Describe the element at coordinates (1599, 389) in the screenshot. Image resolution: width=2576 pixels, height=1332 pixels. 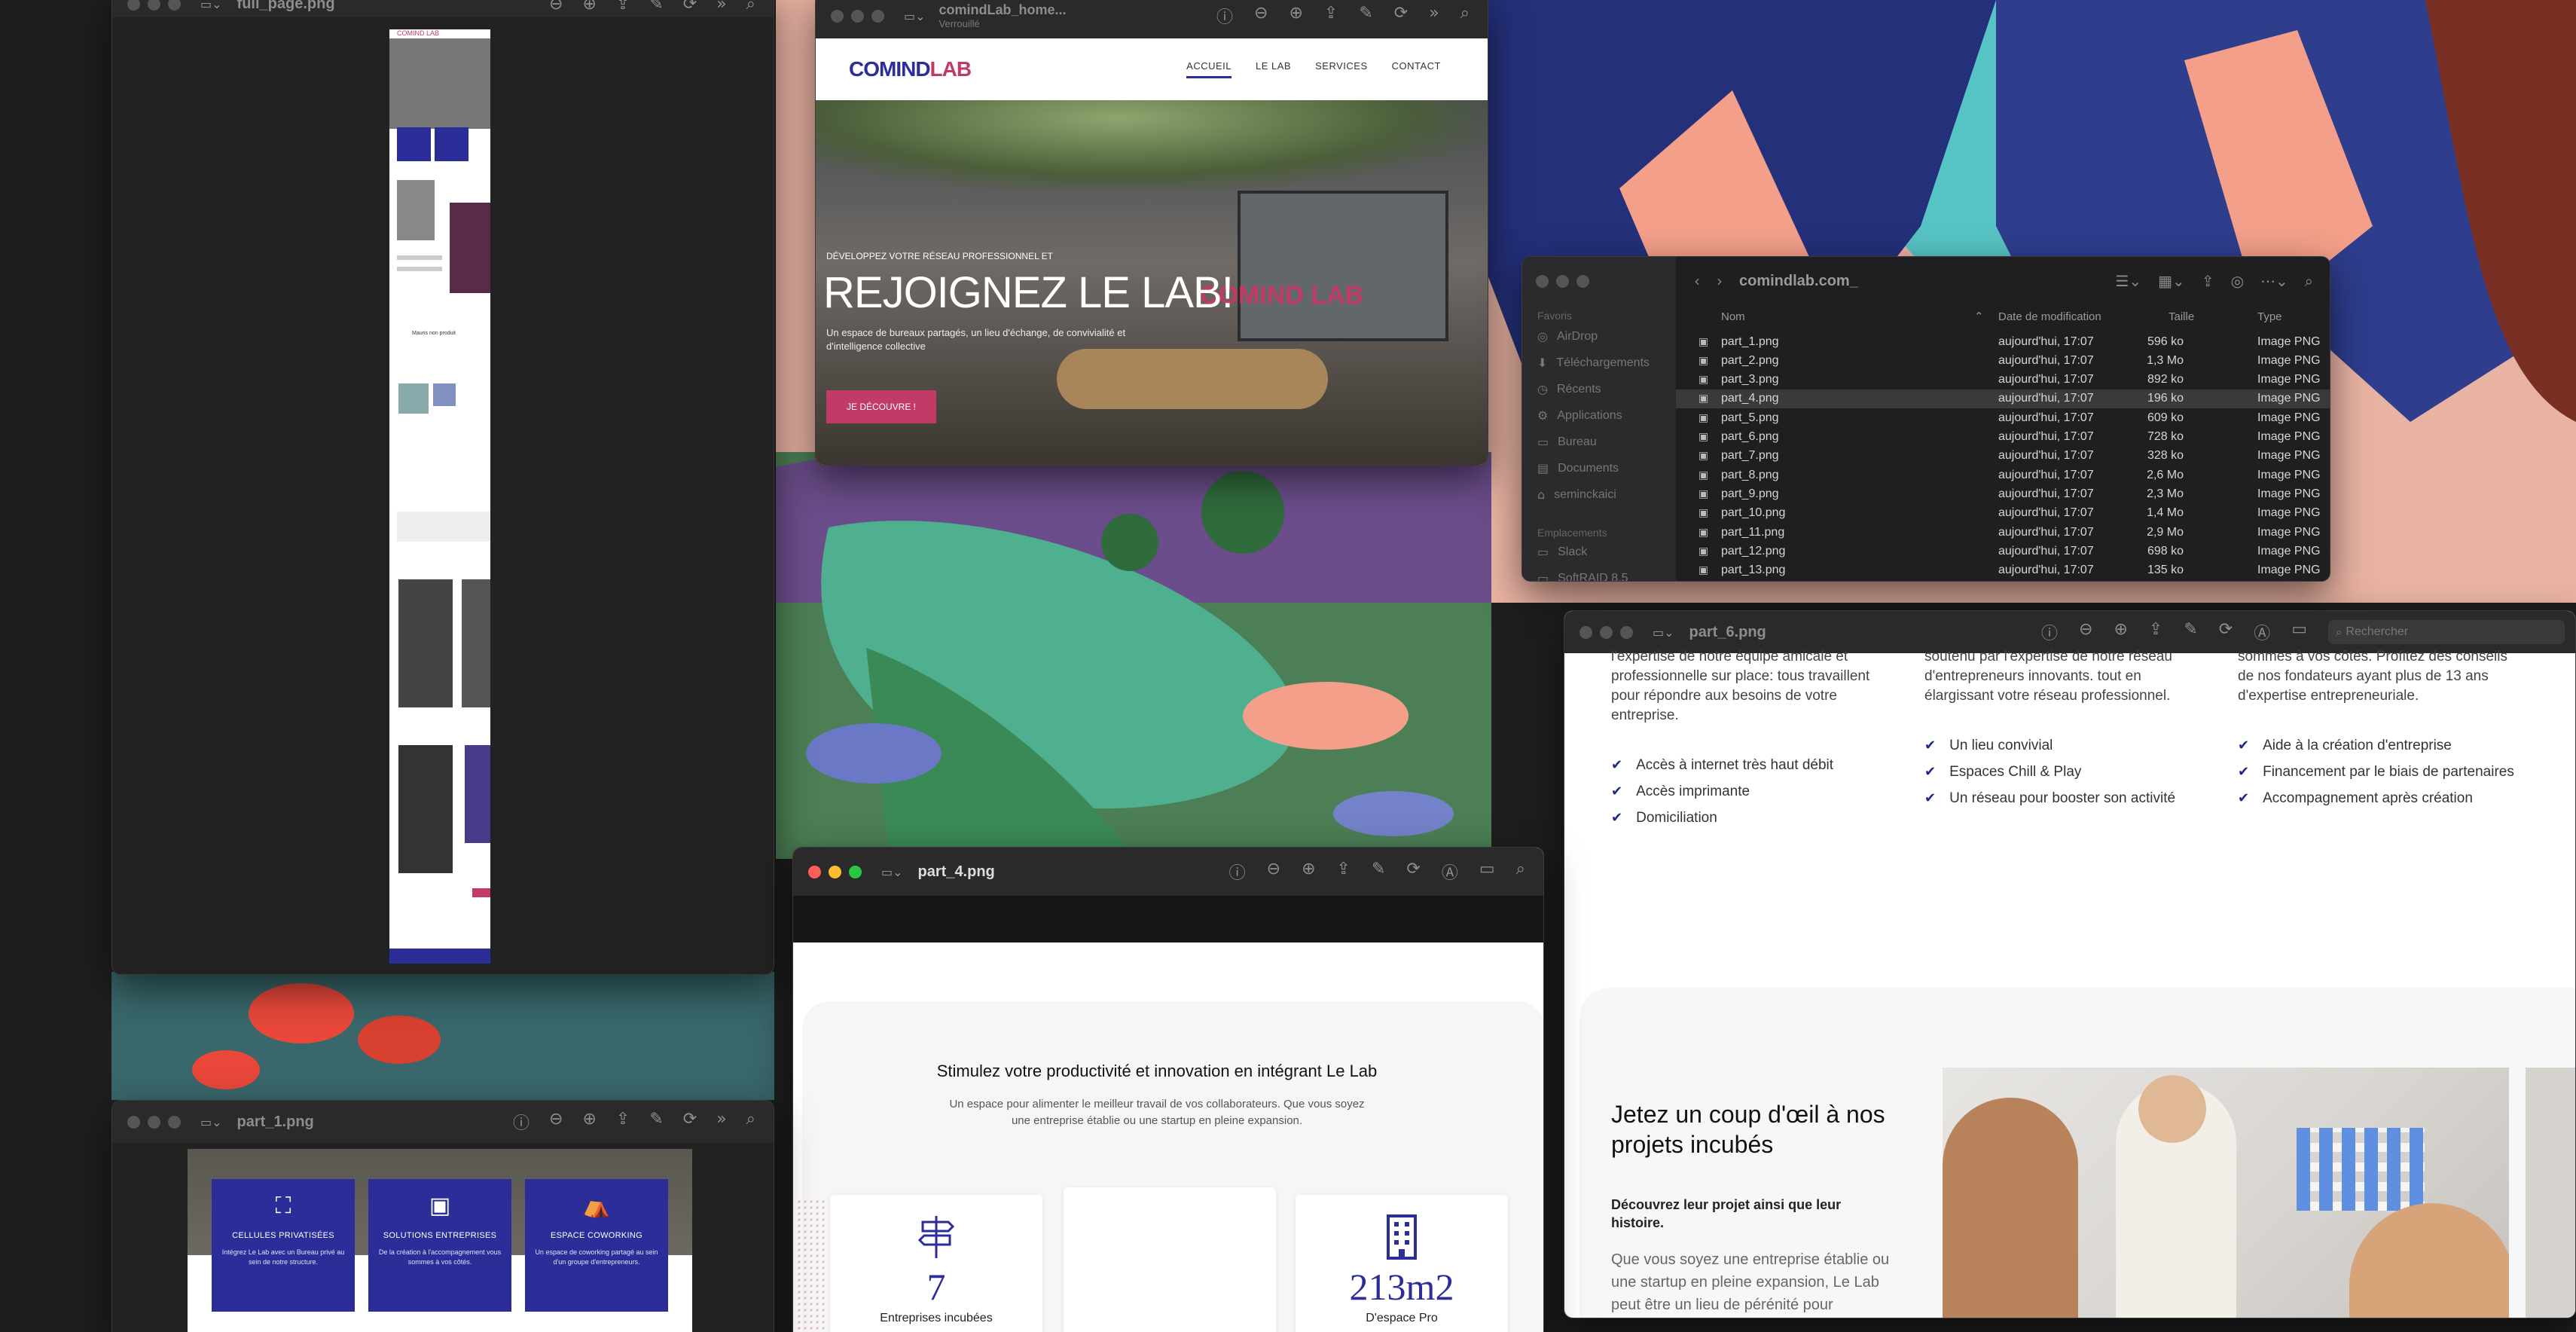
I see `sidebar-item-2: ◷ Récents` at that location.